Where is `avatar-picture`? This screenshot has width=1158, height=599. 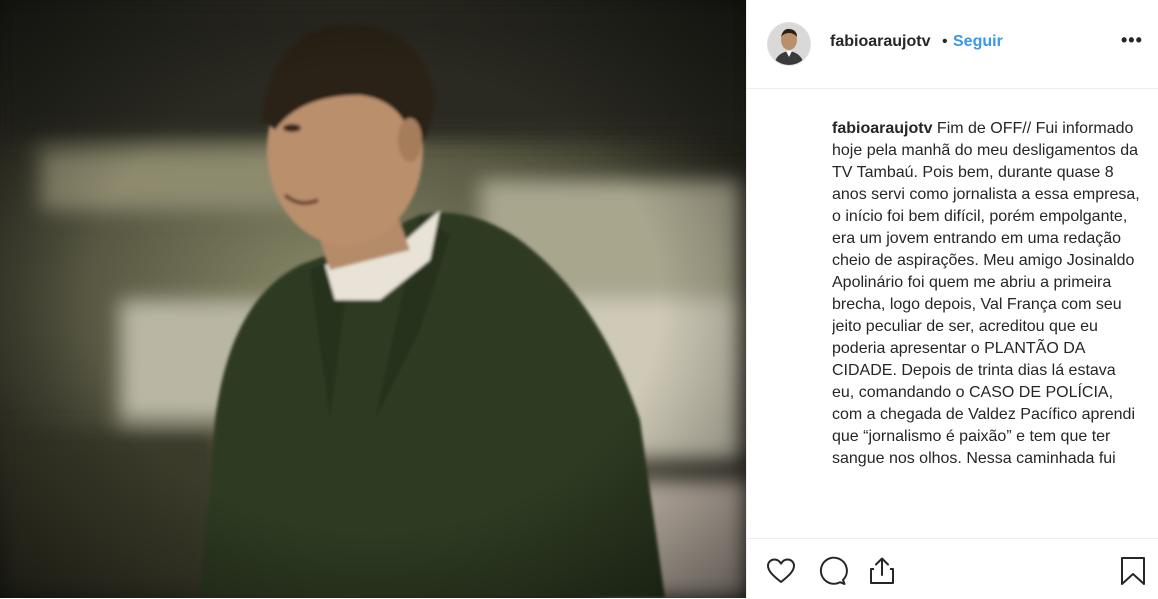 avatar-picture is located at coordinates (789, 44).